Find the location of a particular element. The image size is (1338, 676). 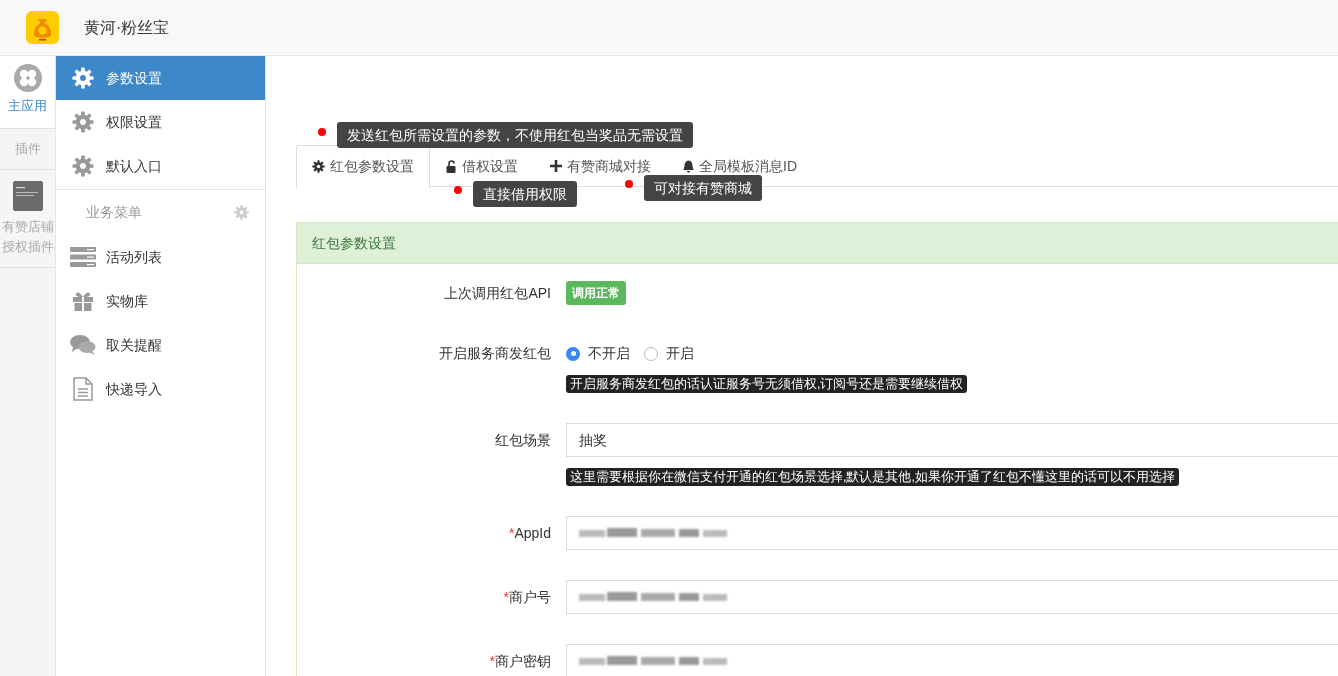

tooltip: 可对接有赞商城 is located at coordinates (703, 188).